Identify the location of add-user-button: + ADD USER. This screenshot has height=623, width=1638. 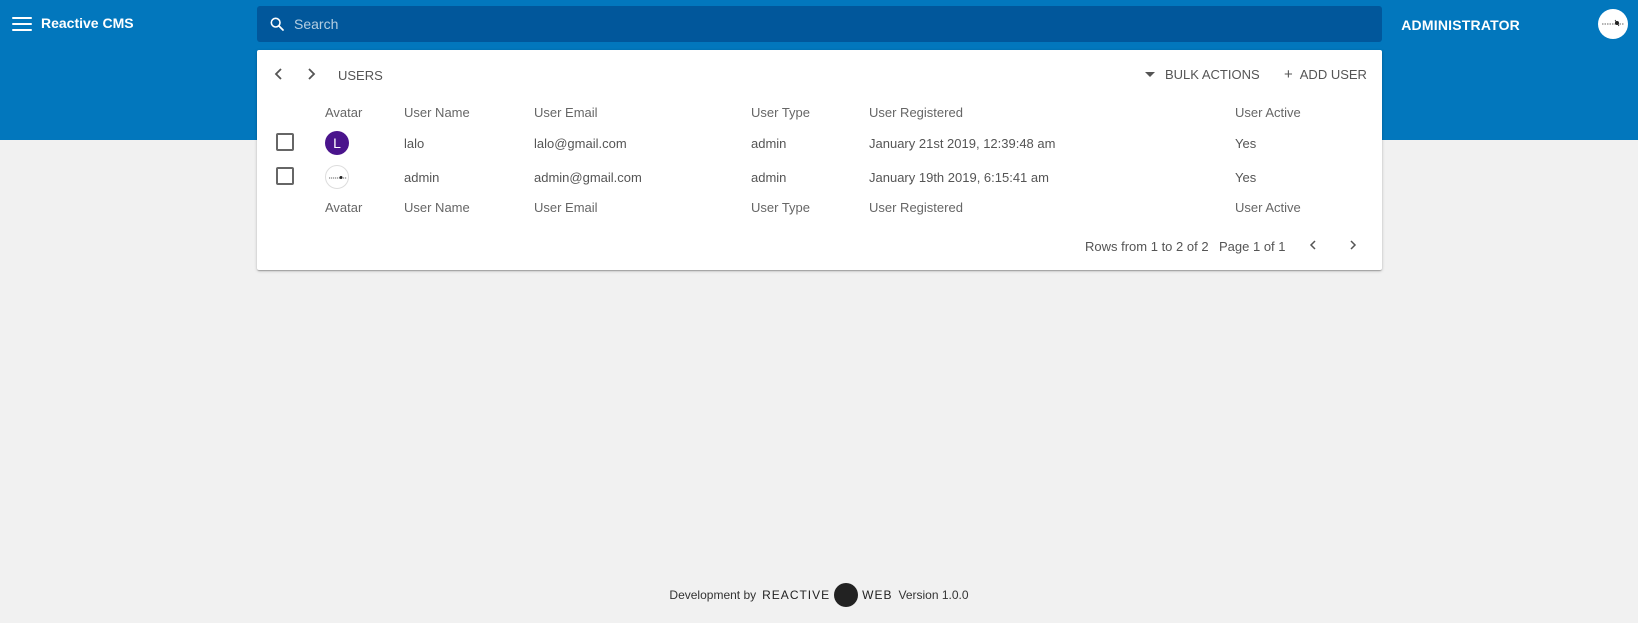
(1325, 74).